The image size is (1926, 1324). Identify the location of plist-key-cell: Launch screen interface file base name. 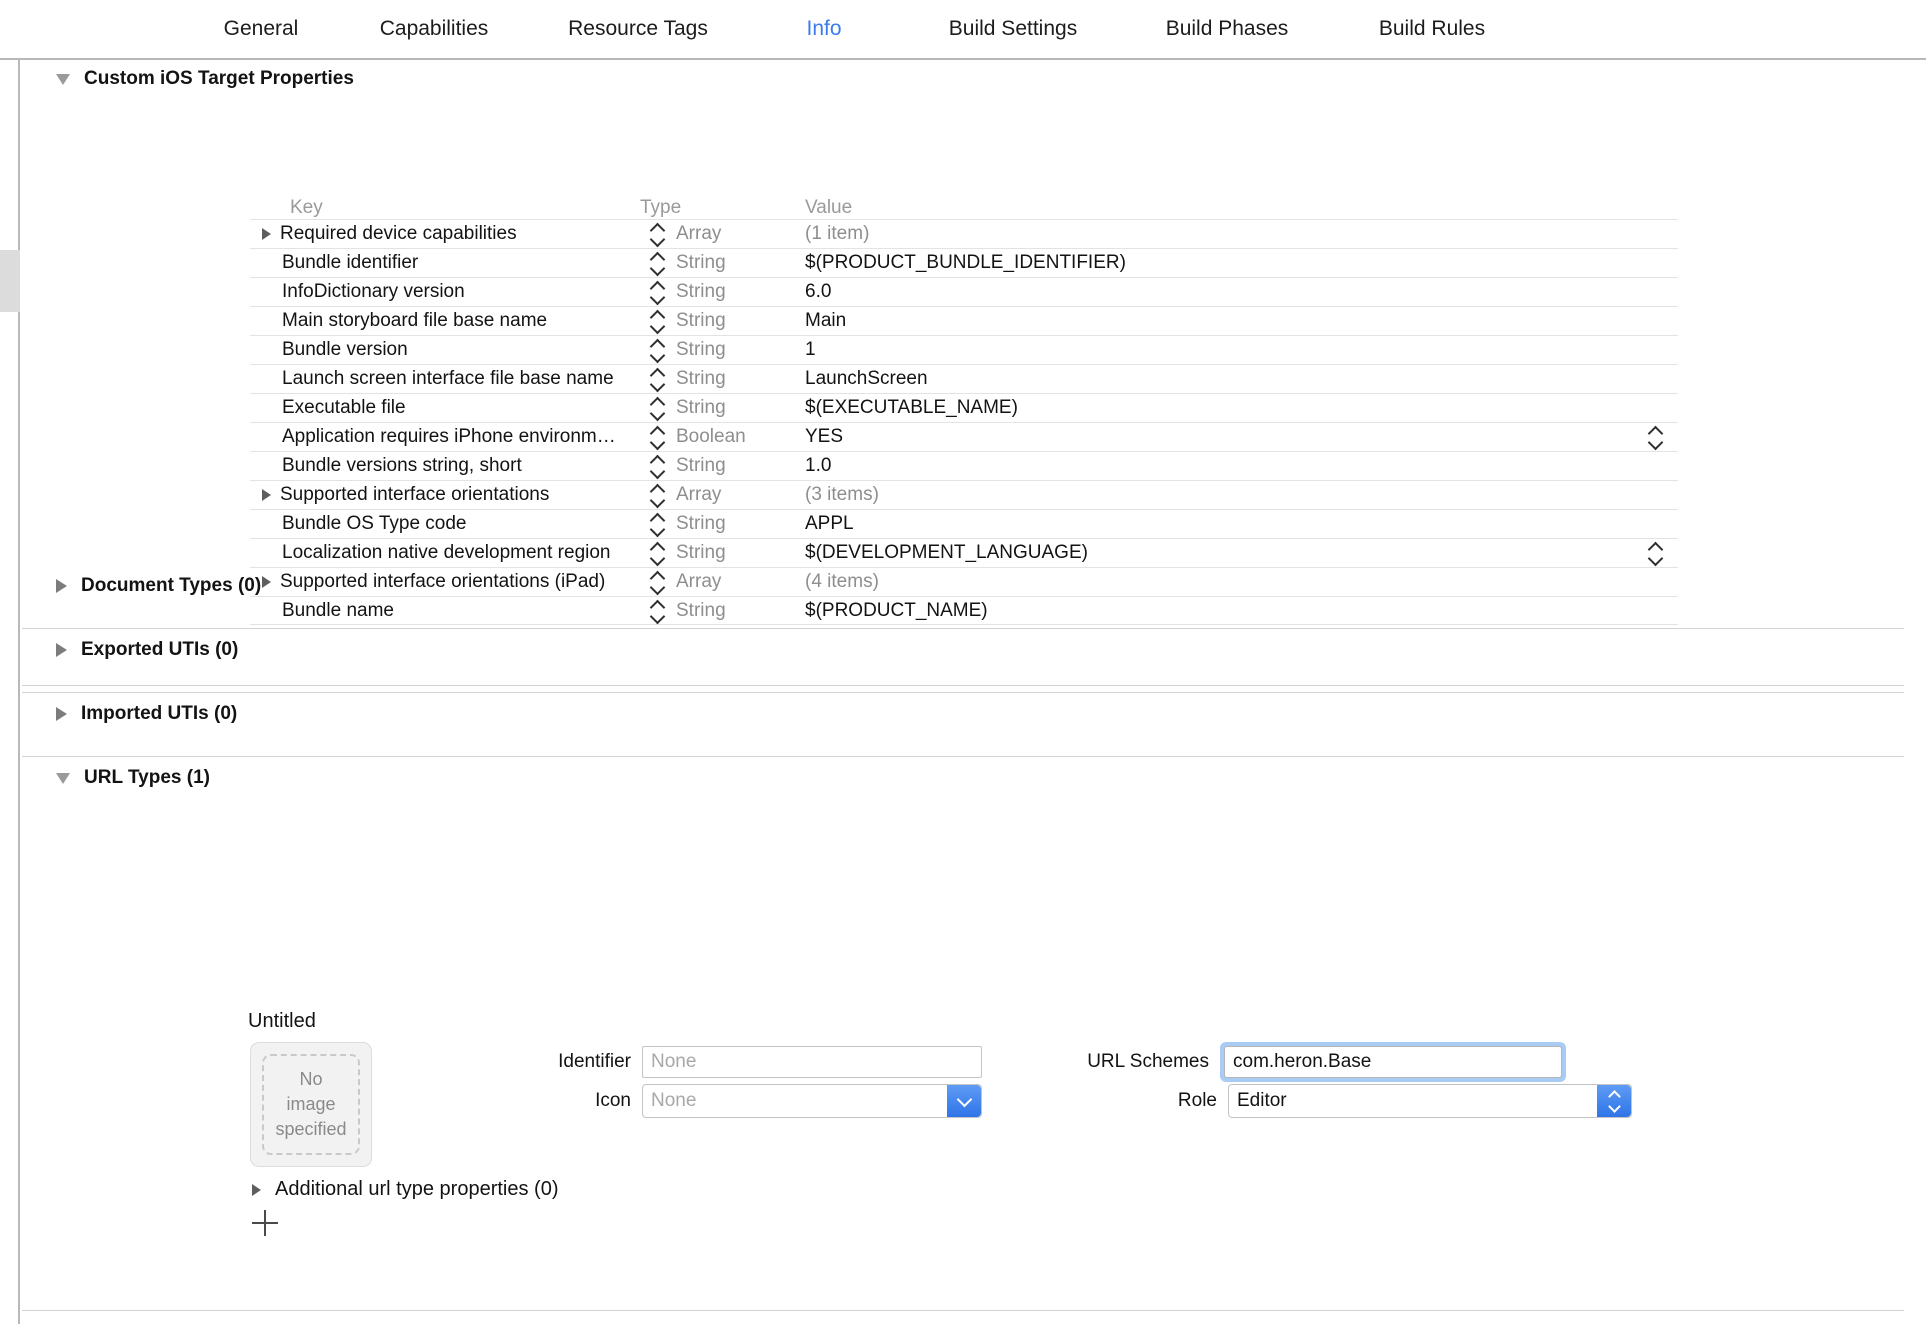
(445, 379).